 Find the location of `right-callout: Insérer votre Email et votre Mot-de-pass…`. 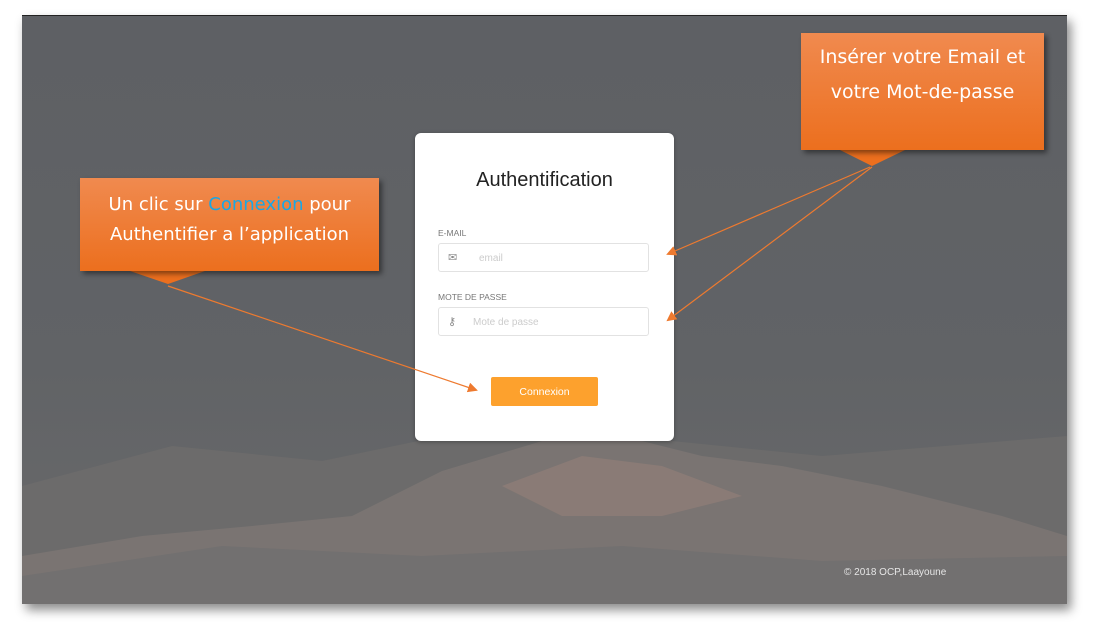

right-callout: Insérer votre Email et votre Mot-de-pass… is located at coordinates (922, 91).